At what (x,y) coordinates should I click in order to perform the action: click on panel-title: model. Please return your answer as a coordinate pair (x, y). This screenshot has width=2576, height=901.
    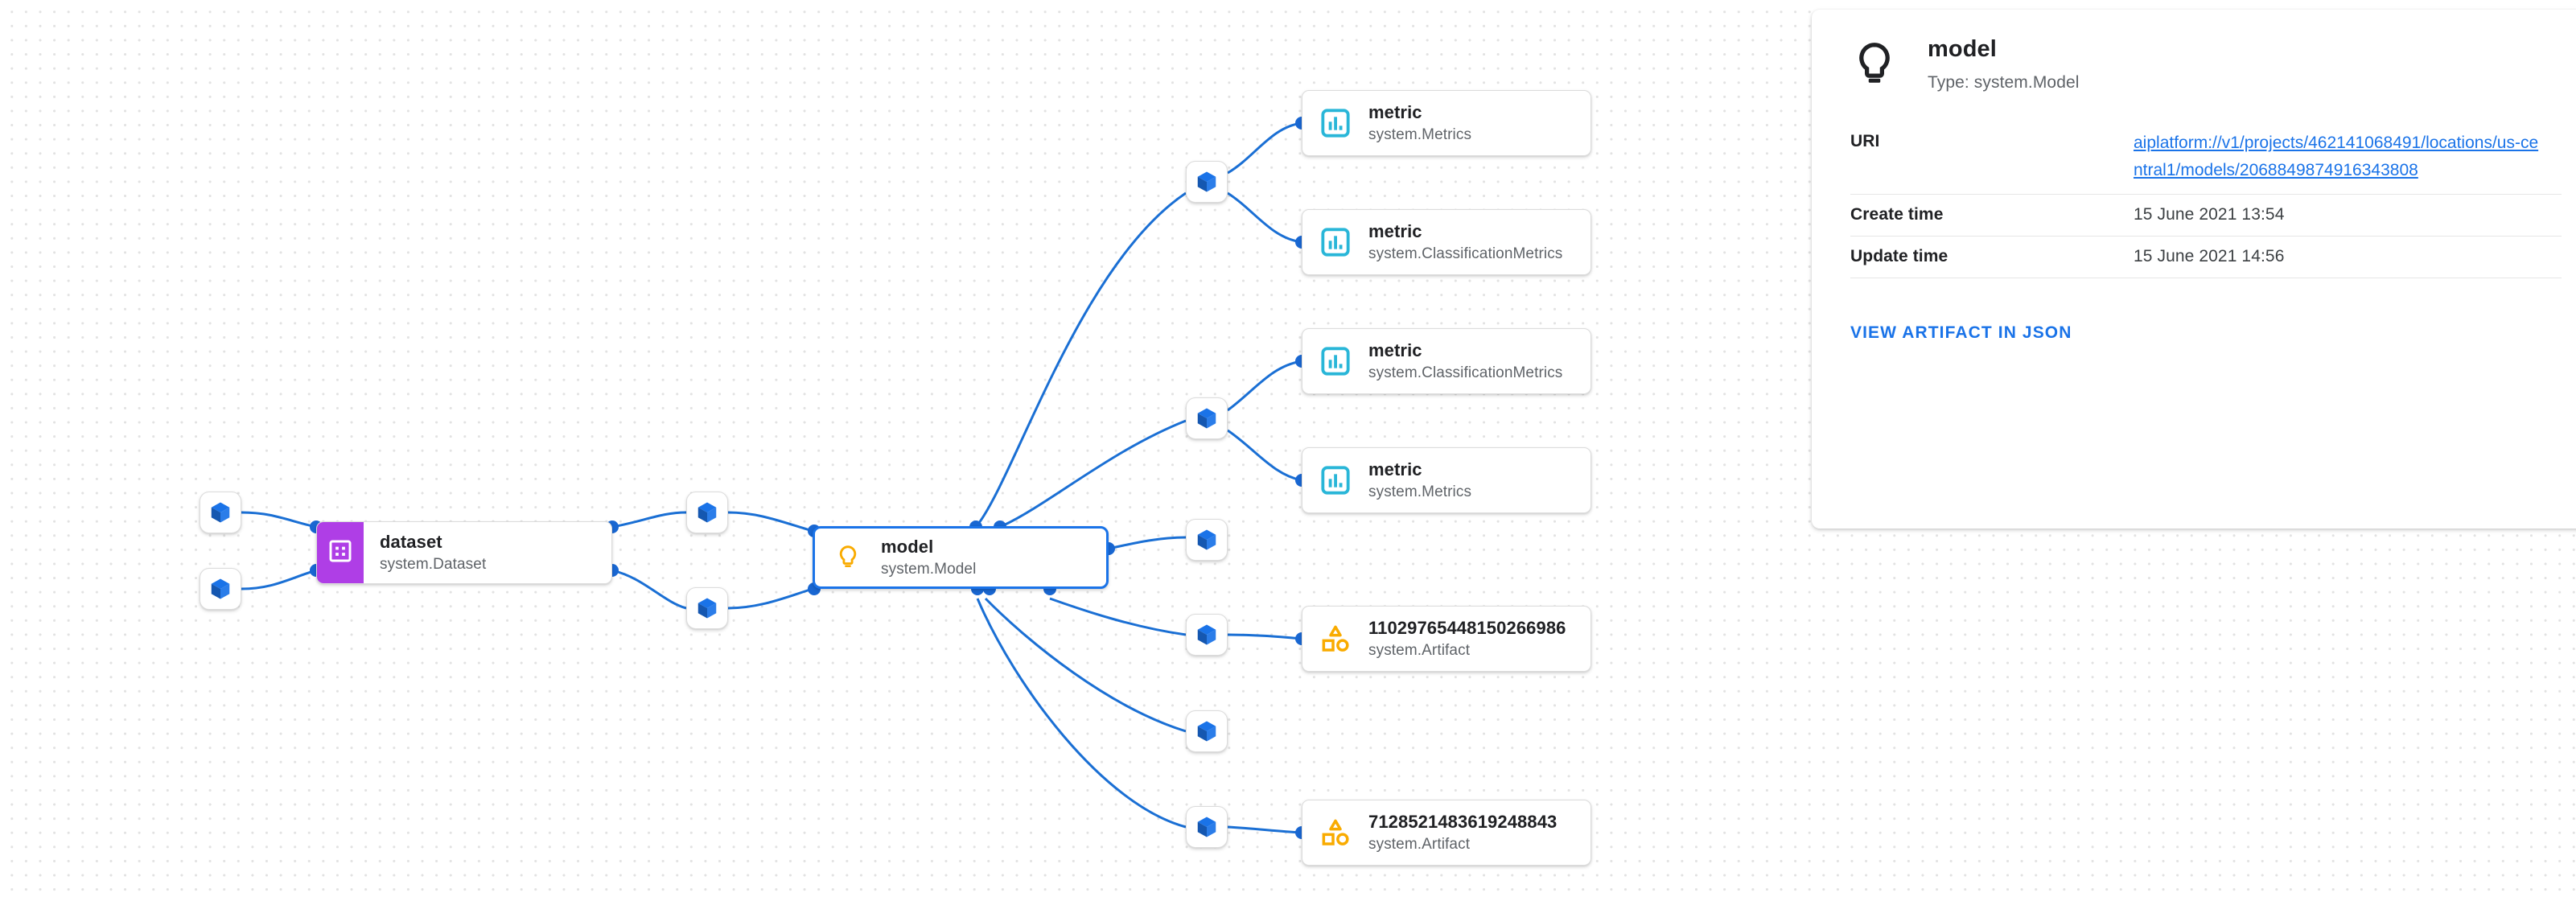
    Looking at the image, I should click on (1962, 49).